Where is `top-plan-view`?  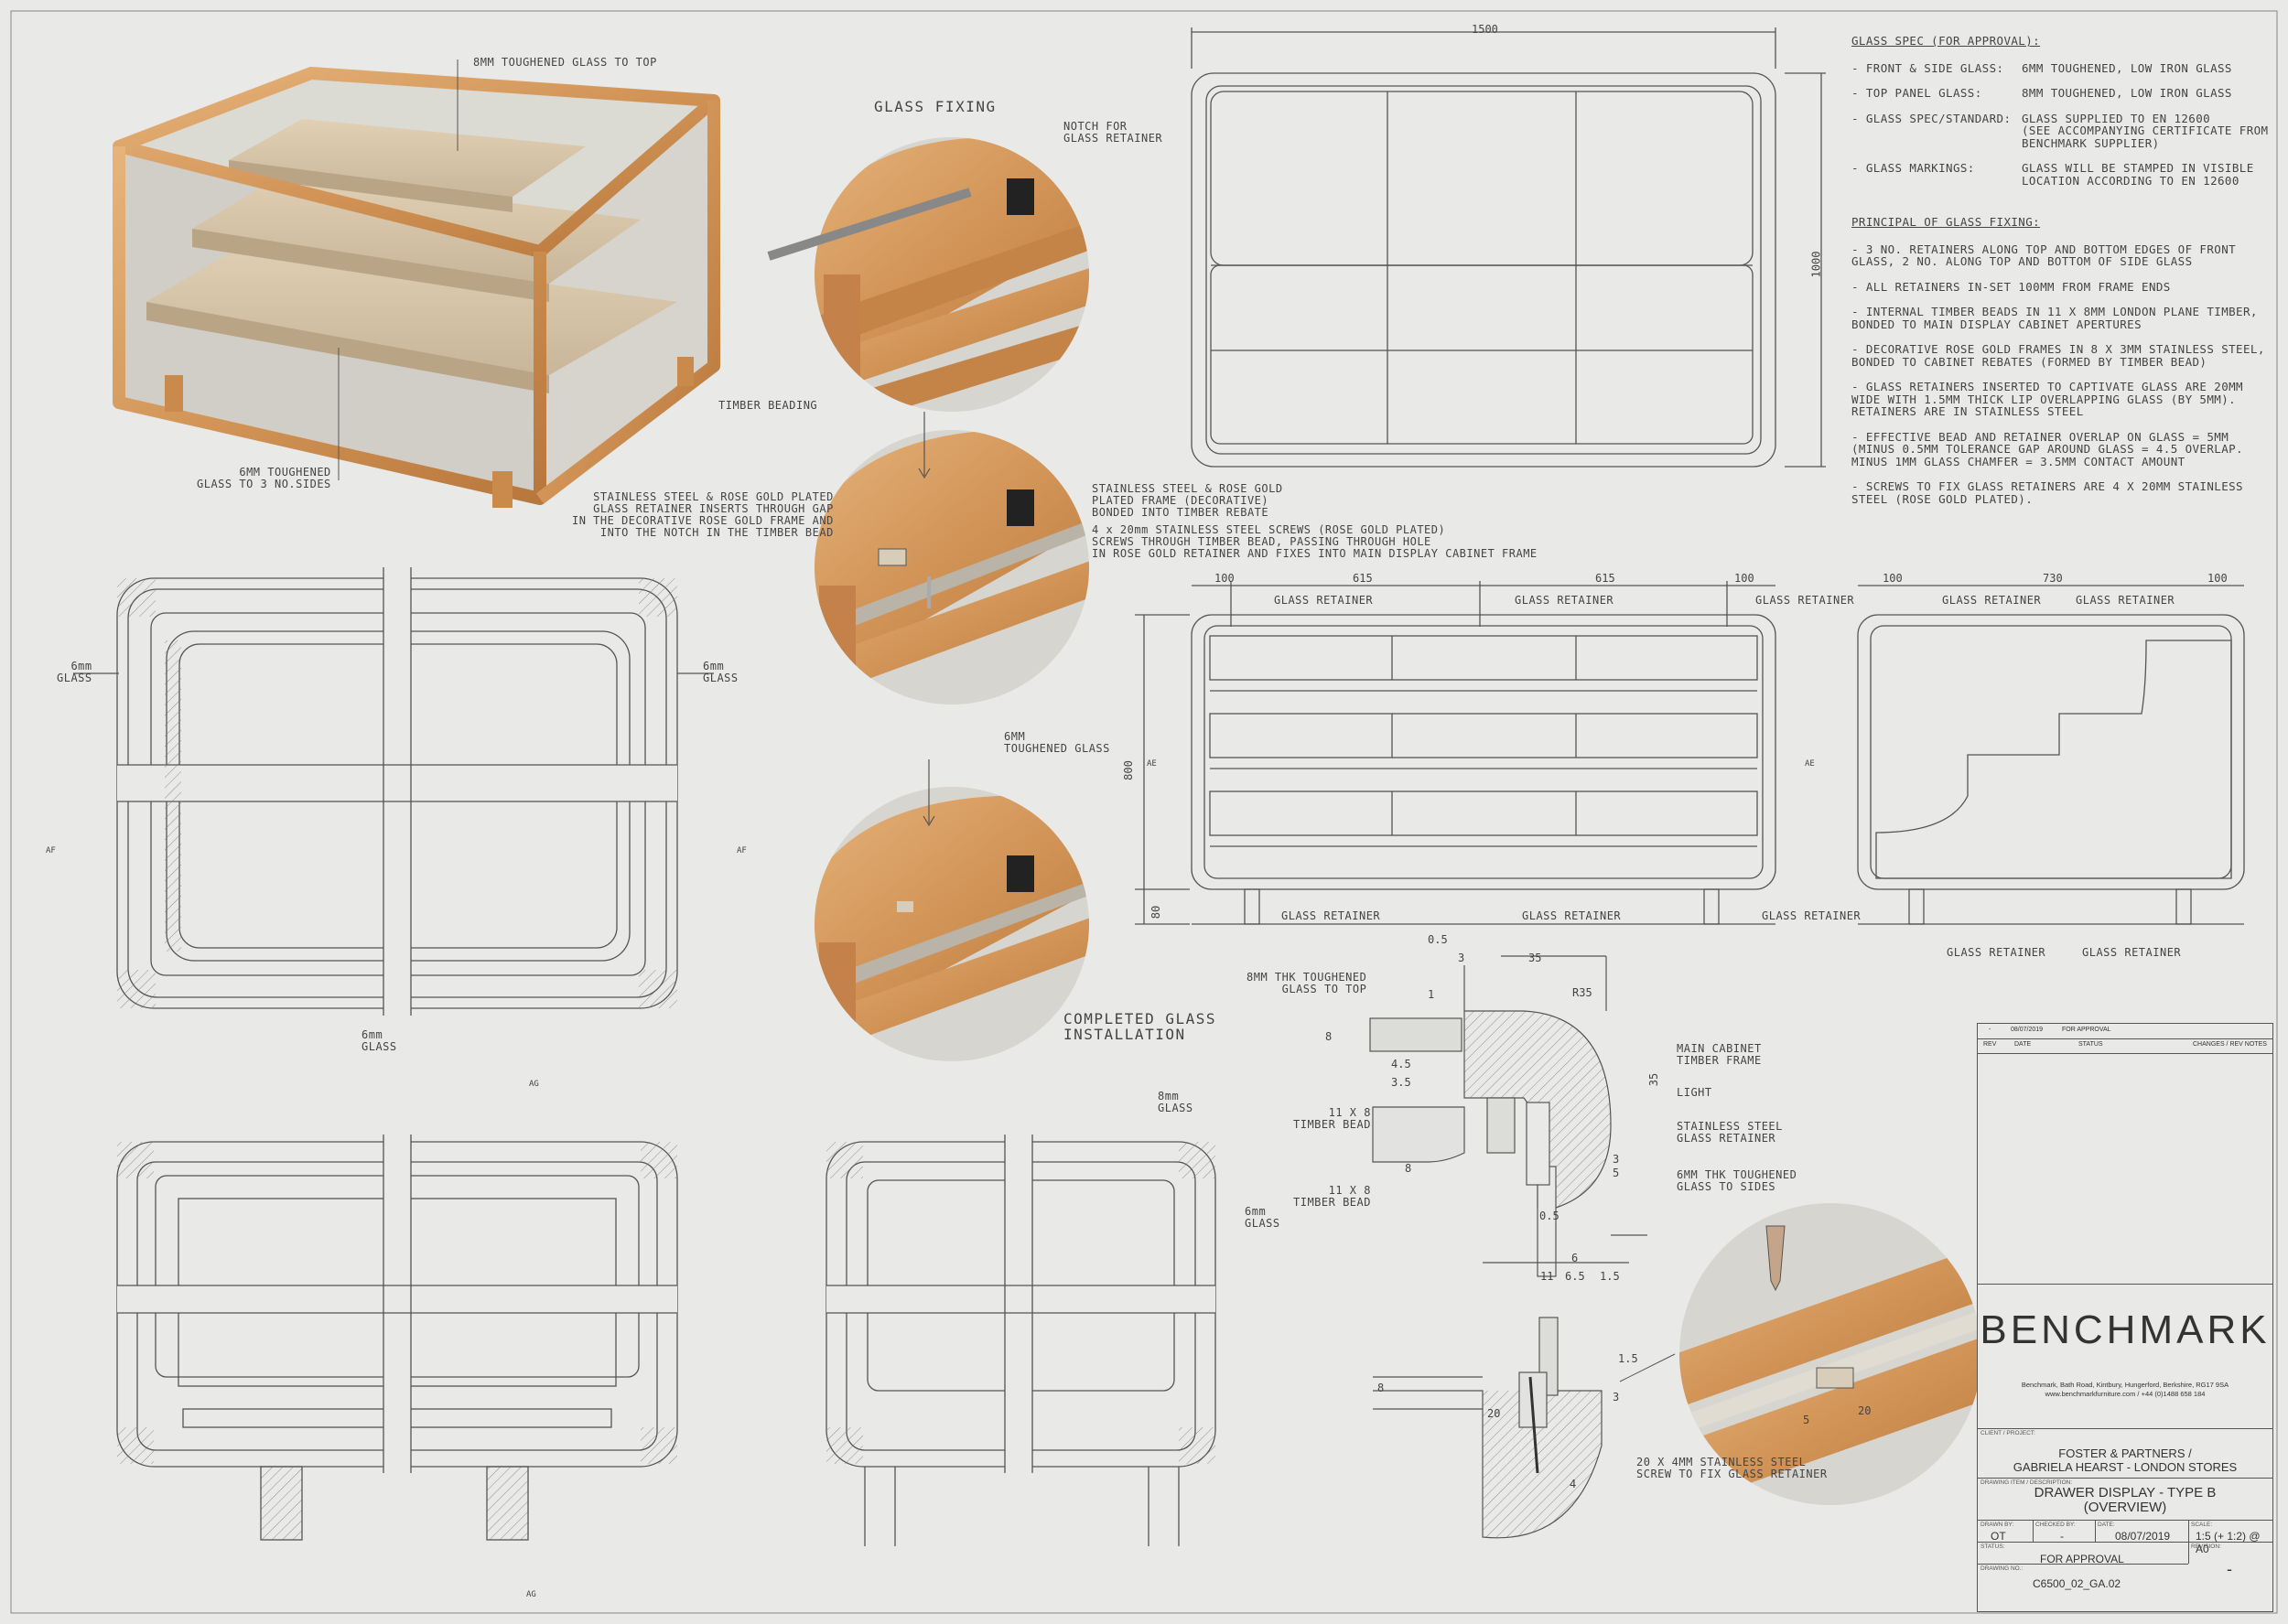 top-plan-view is located at coordinates (1508, 247).